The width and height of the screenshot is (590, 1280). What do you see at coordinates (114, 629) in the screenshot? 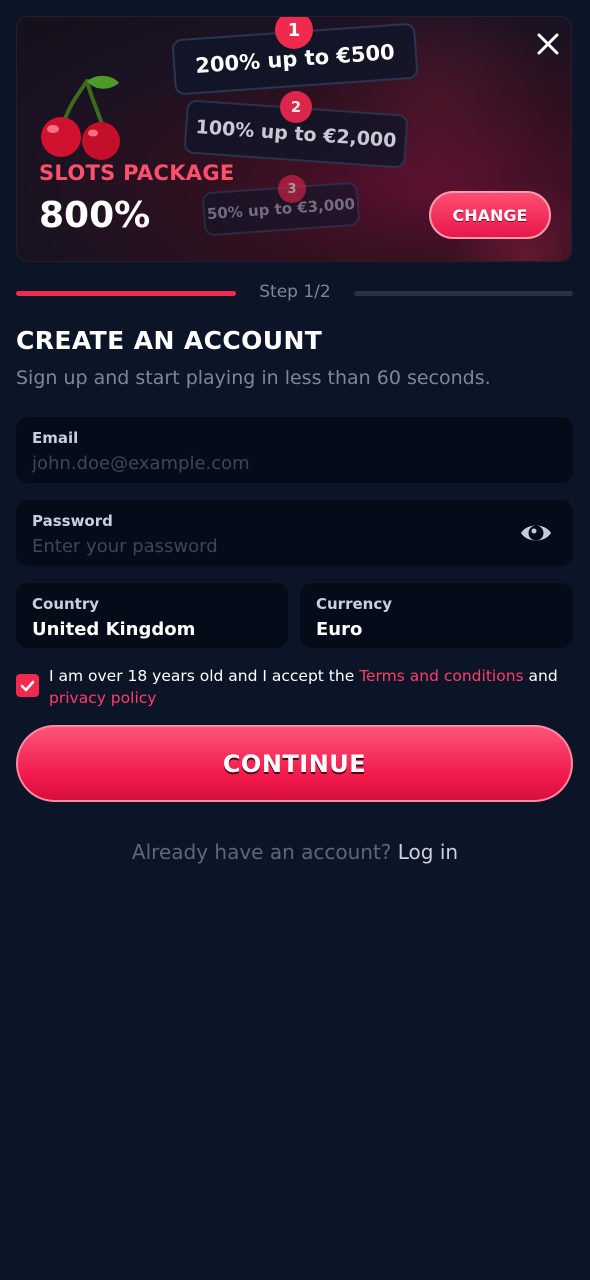
I see `country-value: United Kingdom` at bounding box center [114, 629].